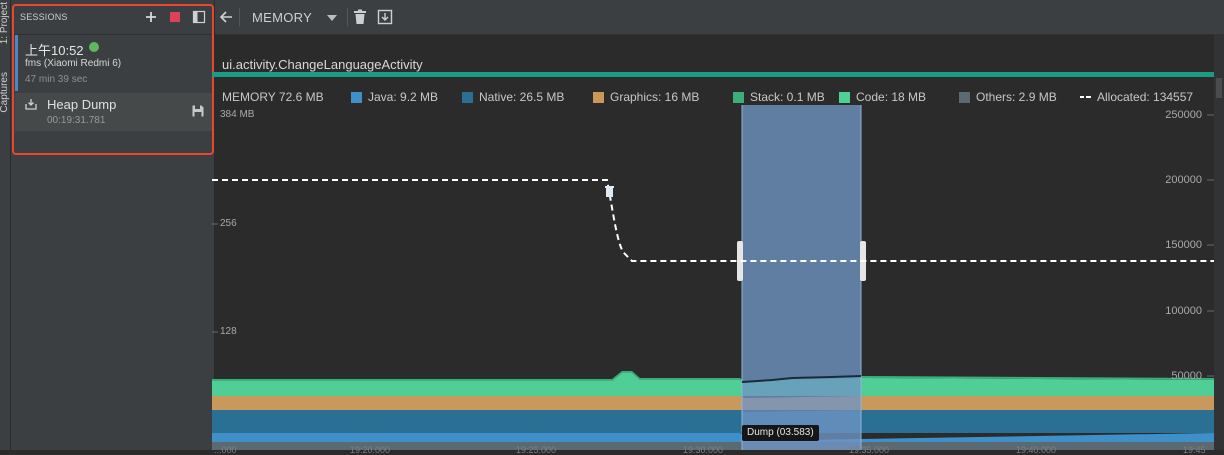  I want to click on activity-bar, so click(713, 74).